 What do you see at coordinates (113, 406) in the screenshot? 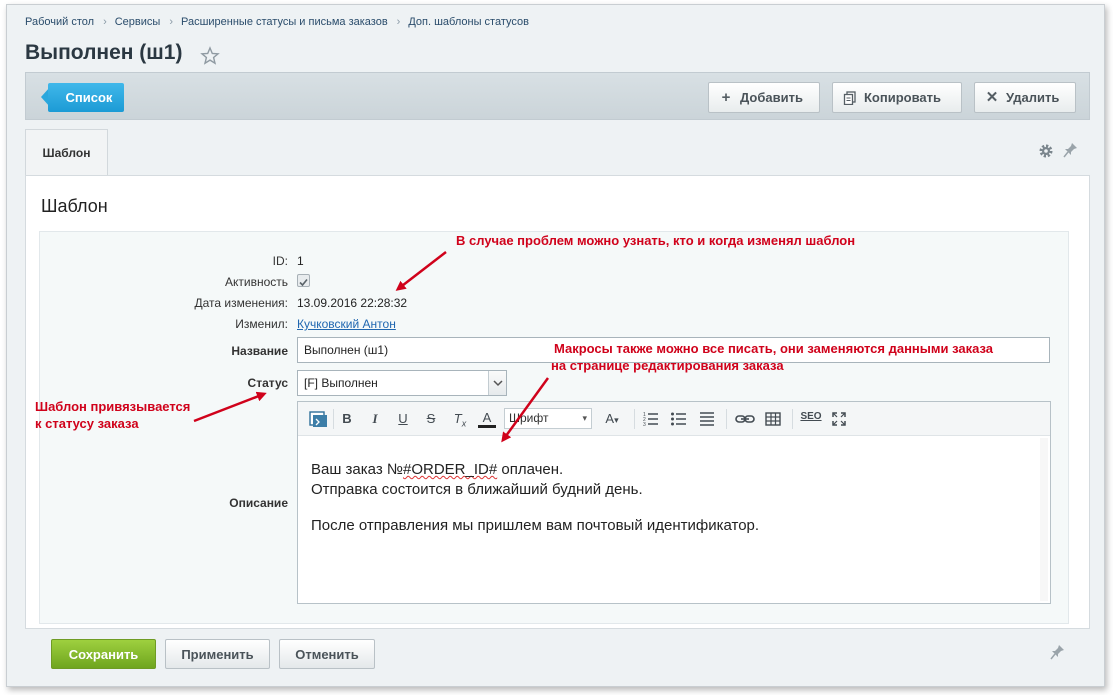
I see `annotation-status-line1: Шаблон привязывается` at bounding box center [113, 406].